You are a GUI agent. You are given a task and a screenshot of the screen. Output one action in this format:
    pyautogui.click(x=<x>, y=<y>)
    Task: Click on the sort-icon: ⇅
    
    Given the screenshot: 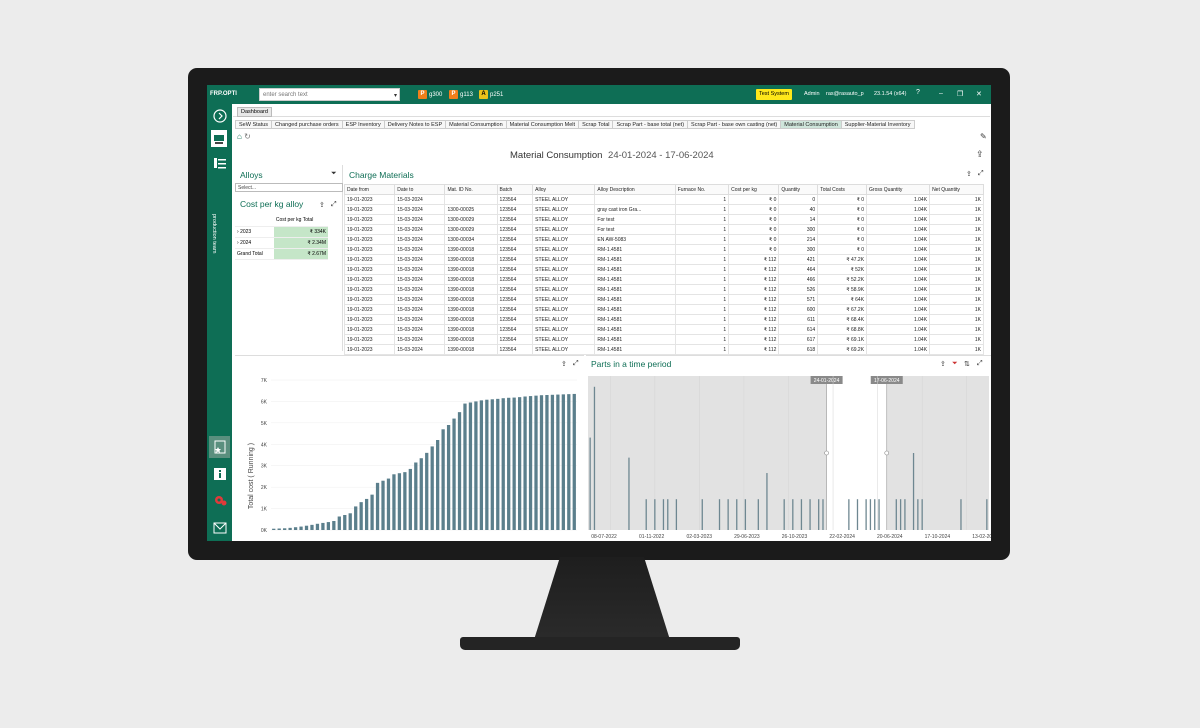 What is the action you would take?
    pyautogui.click(x=967, y=364)
    